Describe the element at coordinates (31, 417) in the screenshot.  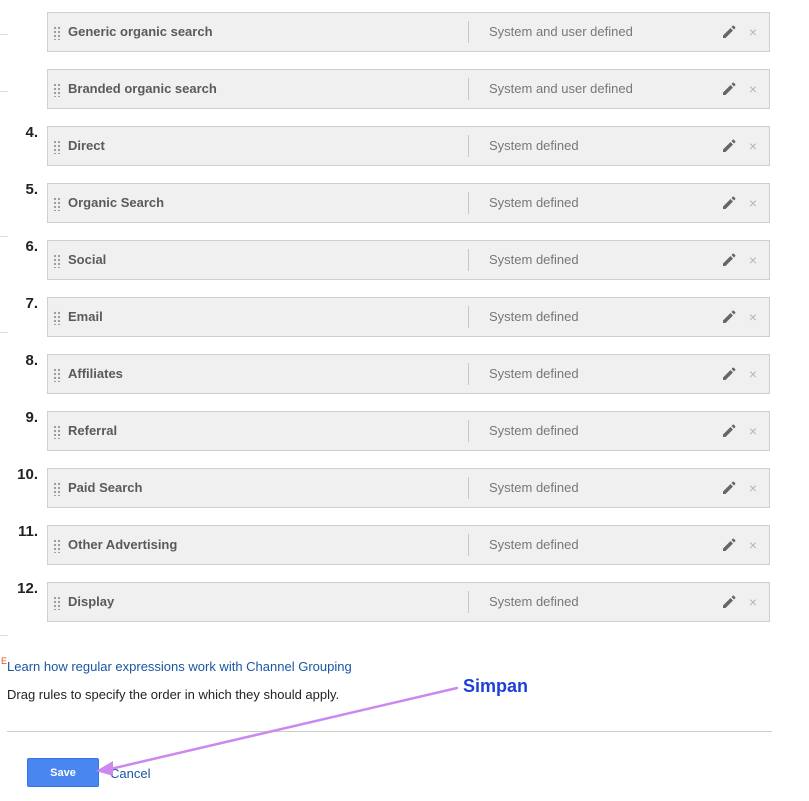
I see `rule-number: 9.` at that location.